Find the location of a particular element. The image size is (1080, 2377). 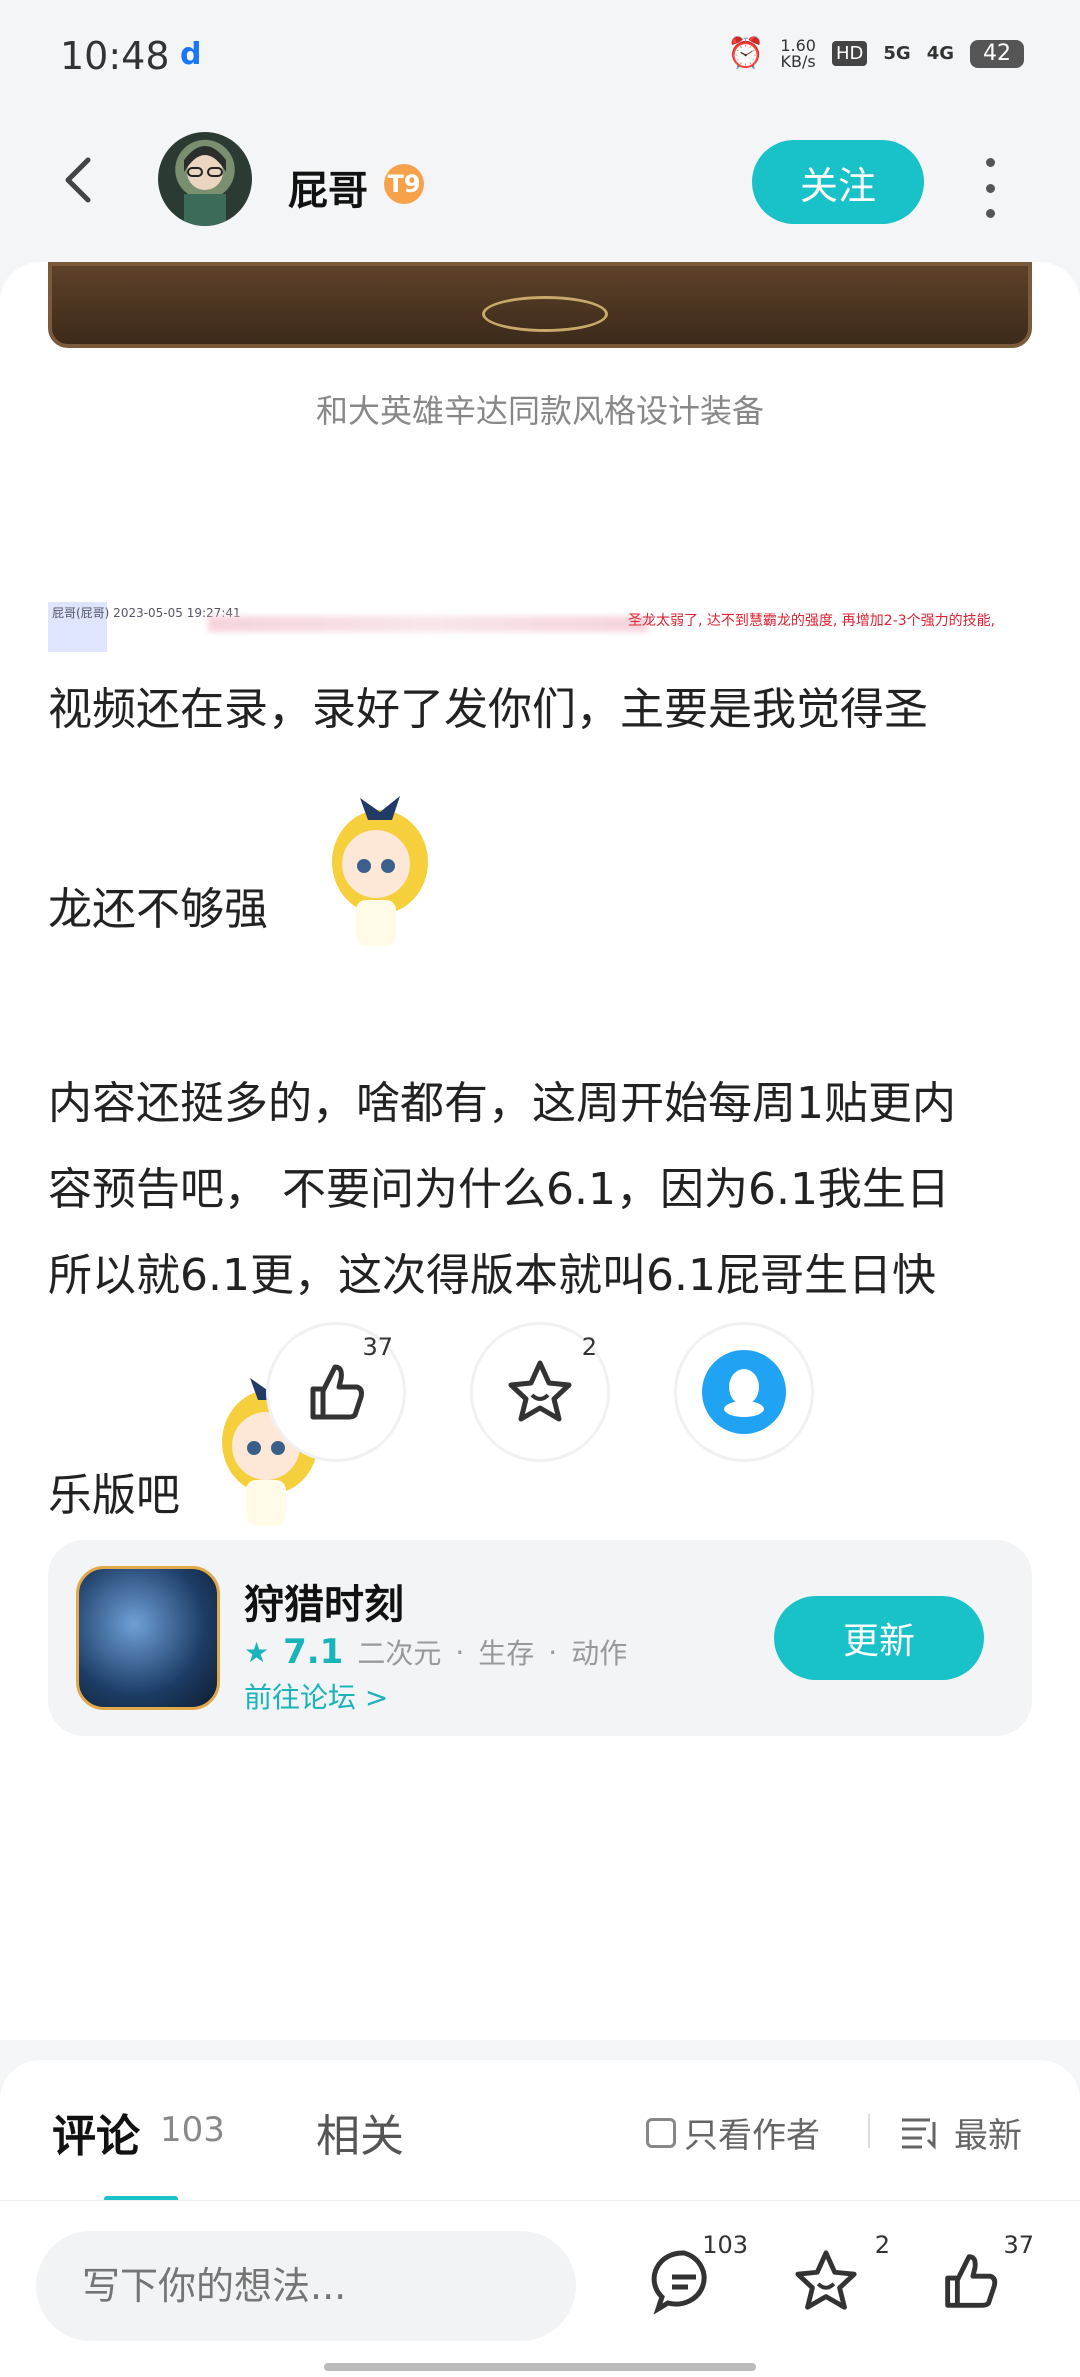

username: 屁哥 is located at coordinates (328, 187).